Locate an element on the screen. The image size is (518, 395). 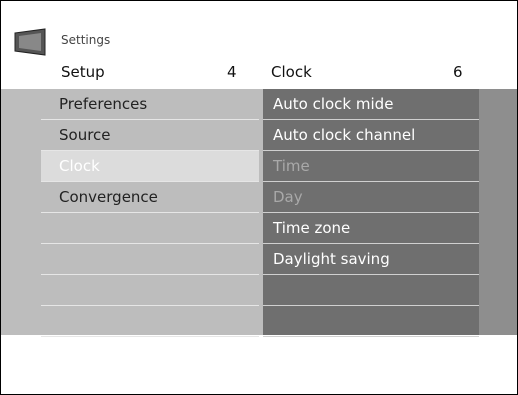
submenu-item-time-zone: Time zone is located at coordinates (371, 228).